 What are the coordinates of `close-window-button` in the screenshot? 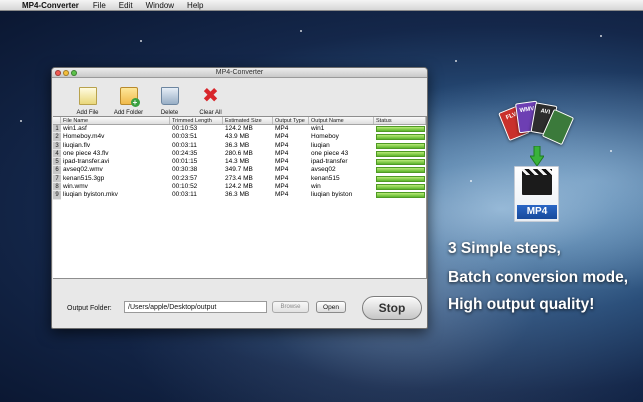 It's located at (58, 72).